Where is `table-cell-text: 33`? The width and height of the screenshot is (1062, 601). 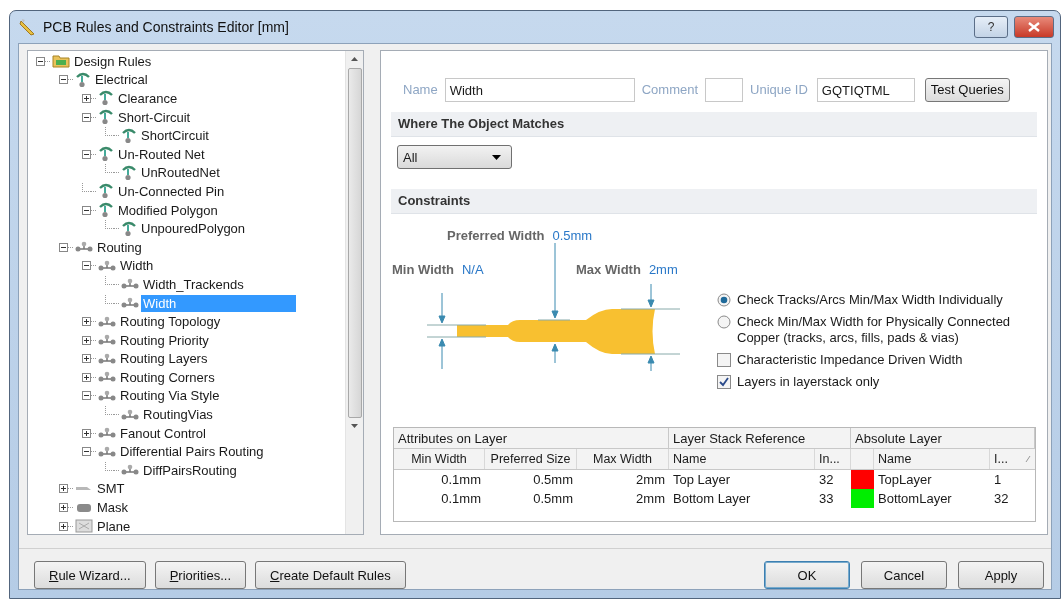 table-cell-text: 33 is located at coordinates (826, 499).